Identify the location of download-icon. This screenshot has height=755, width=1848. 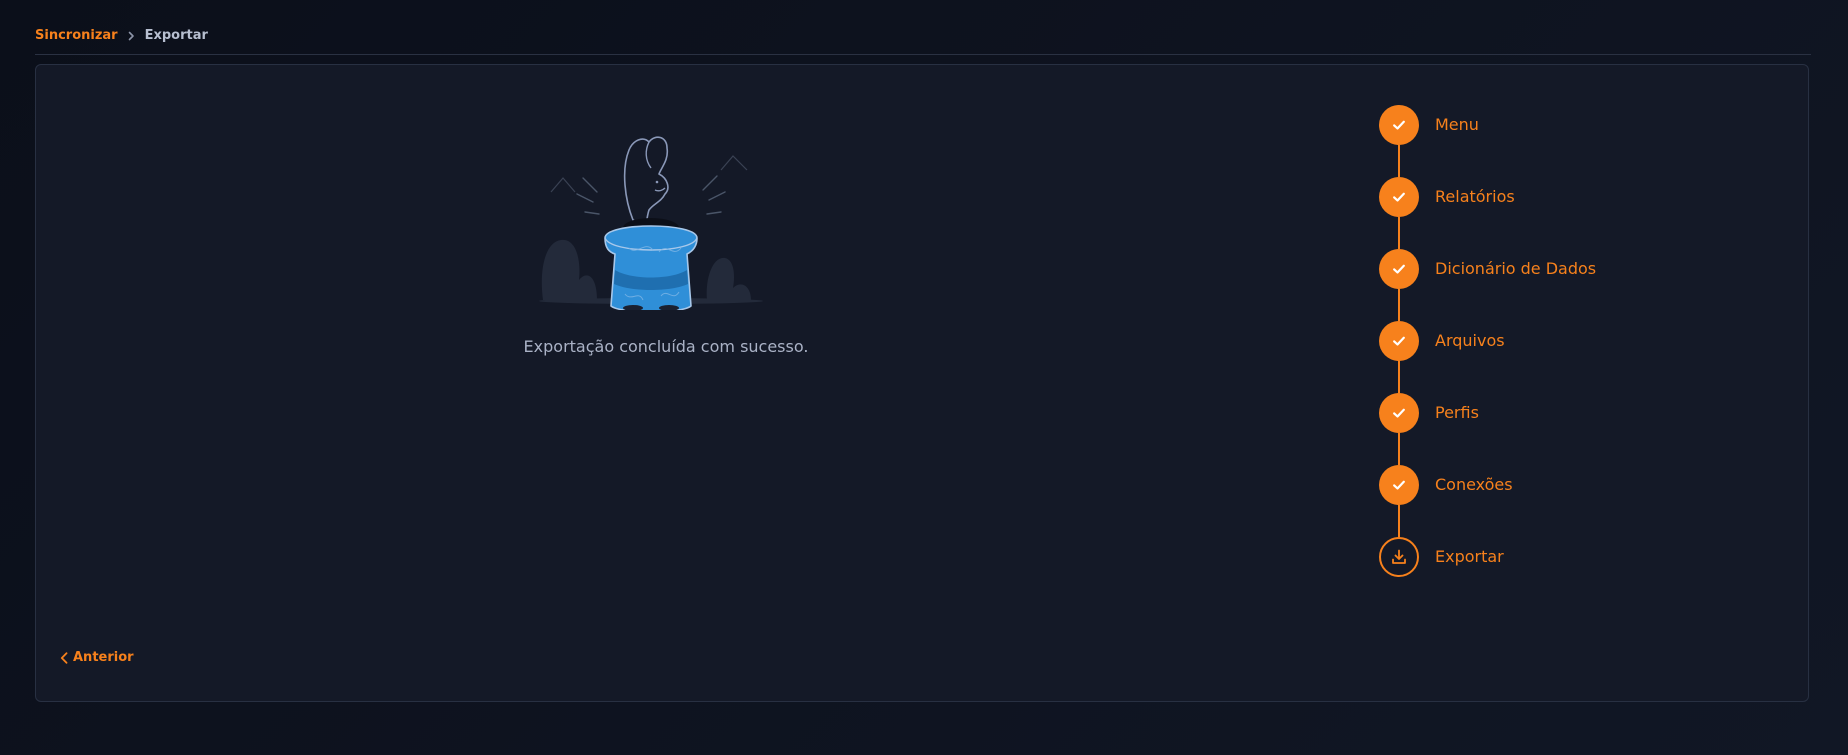
(1399, 556).